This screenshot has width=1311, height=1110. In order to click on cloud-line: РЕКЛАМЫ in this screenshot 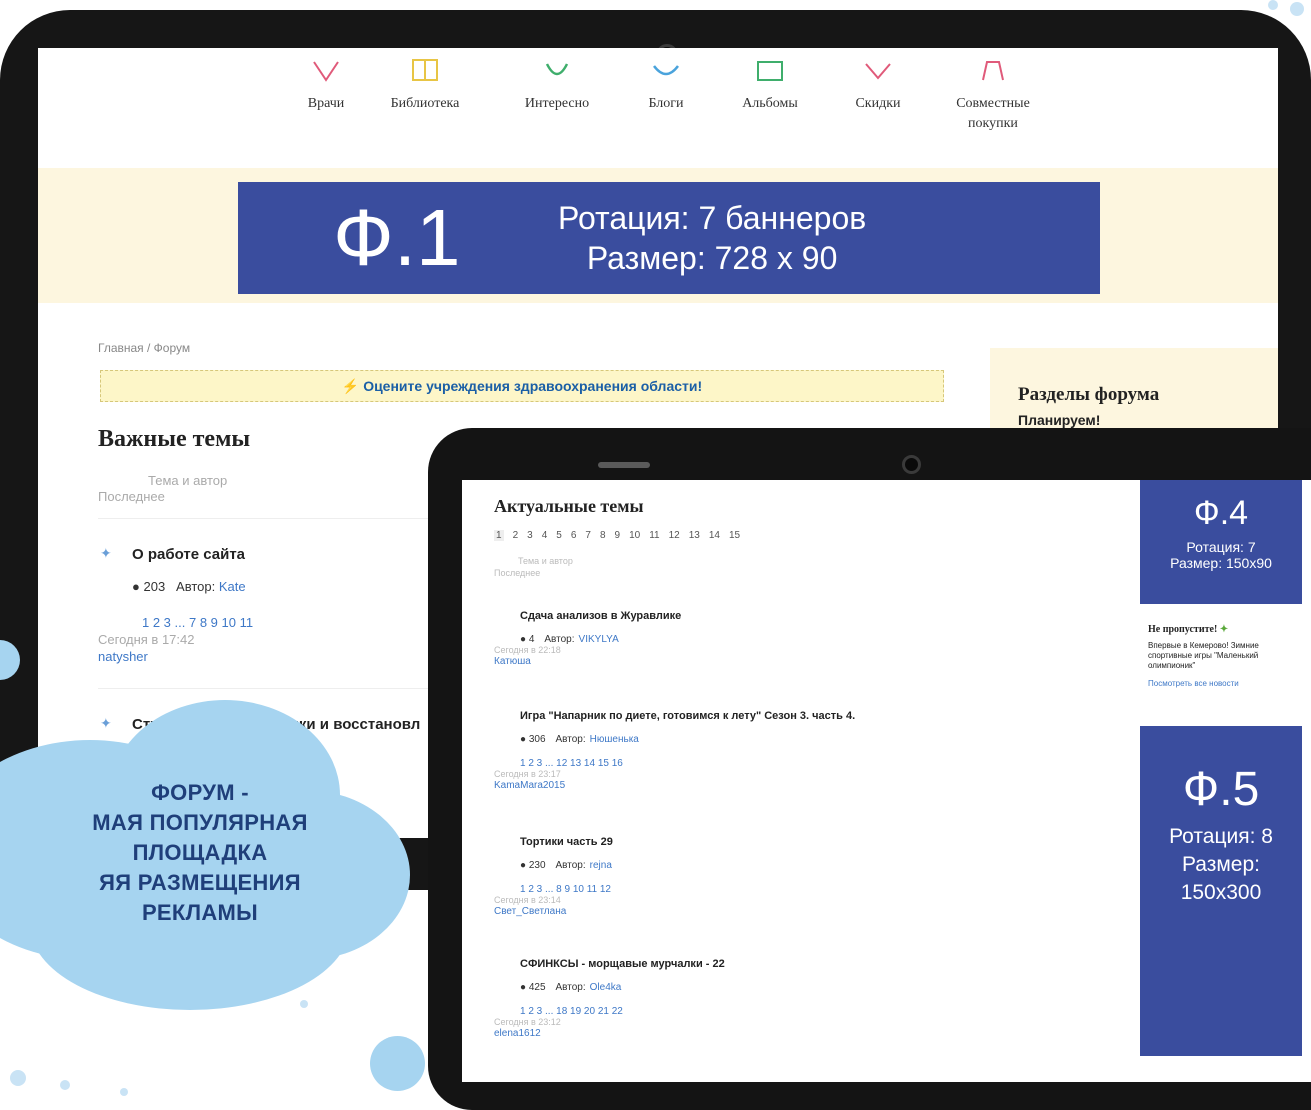, I will do `click(200, 912)`.